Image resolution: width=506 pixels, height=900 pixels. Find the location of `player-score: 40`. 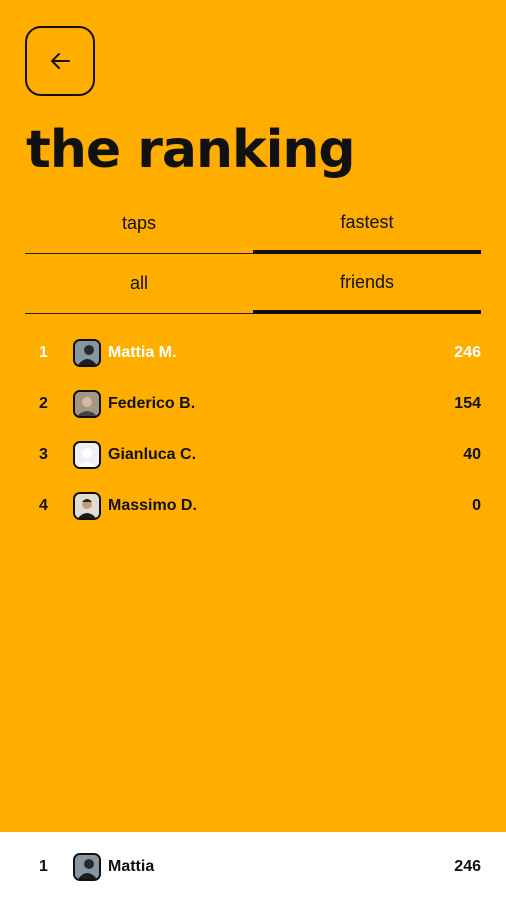

player-score: 40 is located at coordinates (472, 454).